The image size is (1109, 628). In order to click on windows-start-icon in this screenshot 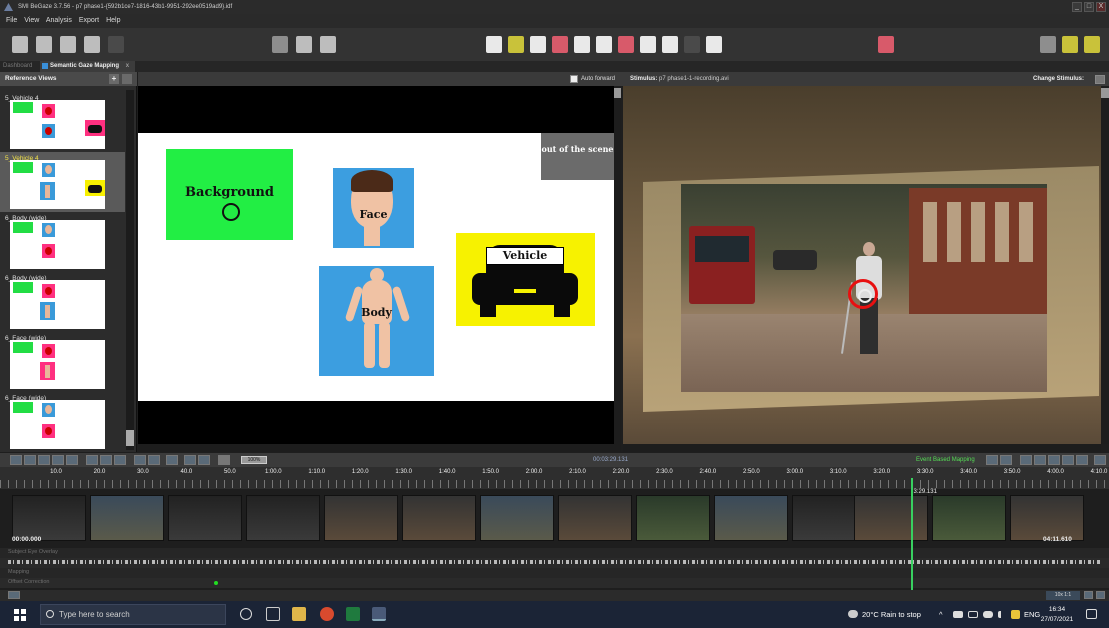, I will do `click(20, 615)`.